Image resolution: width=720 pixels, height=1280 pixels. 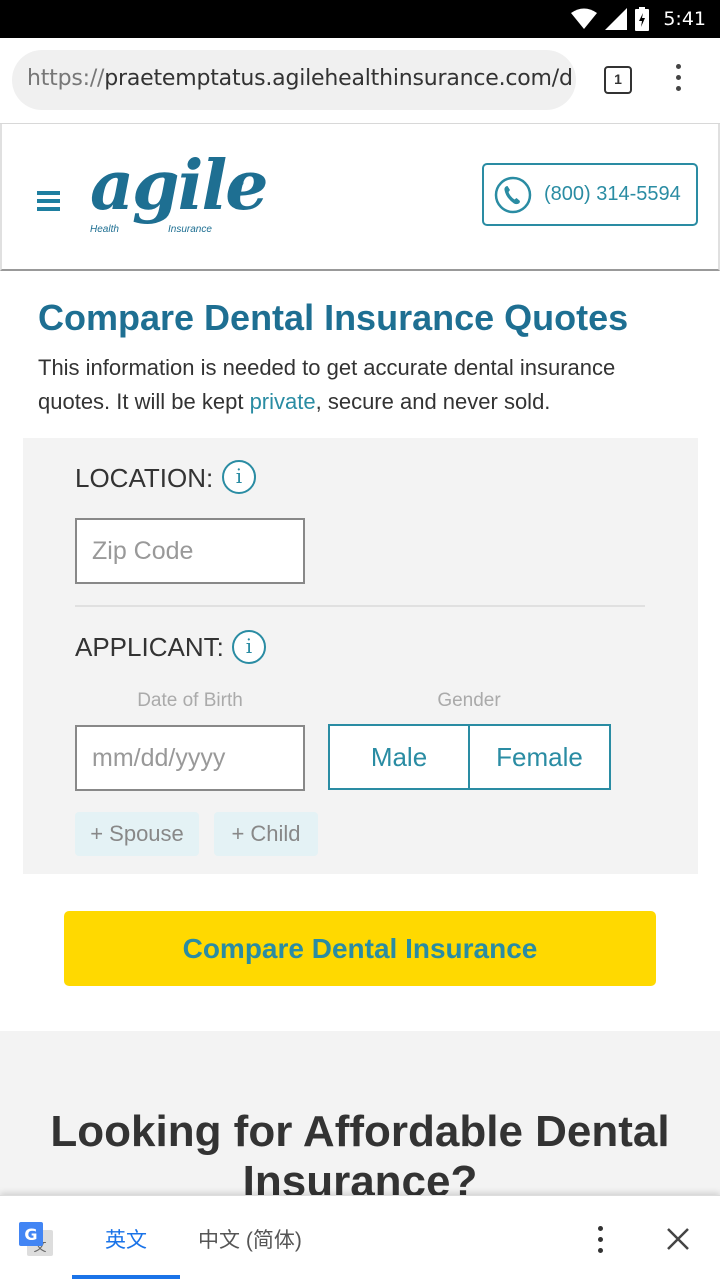 What do you see at coordinates (360, 19) in the screenshot?
I see `status-bar: 5:41` at bounding box center [360, 19].